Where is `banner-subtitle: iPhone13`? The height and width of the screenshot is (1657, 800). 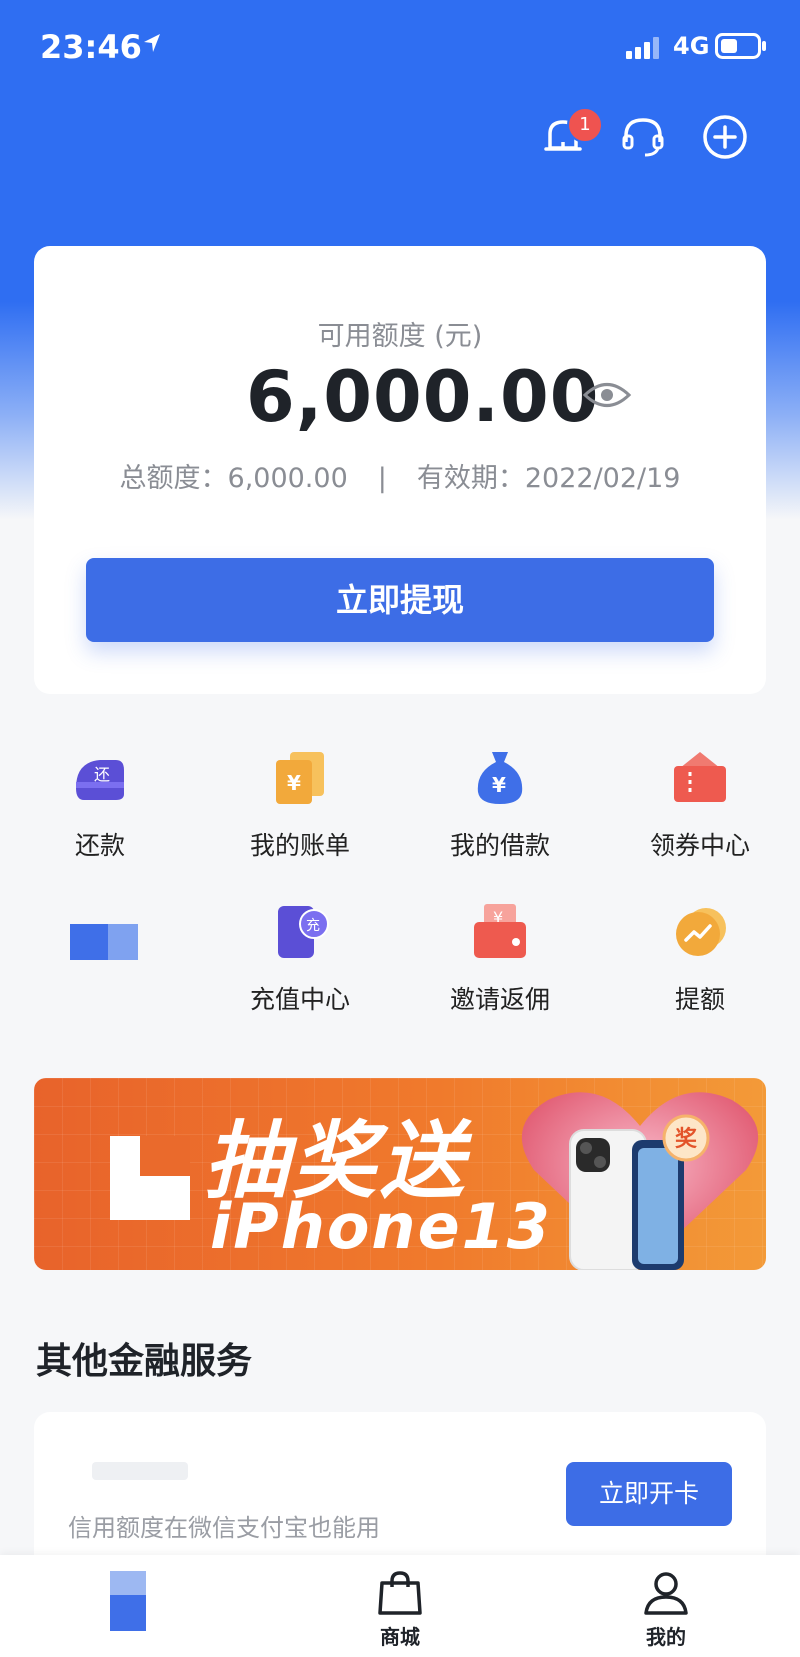
banner-subtitle: iPhone13 is located at coordinates (381, 1226).